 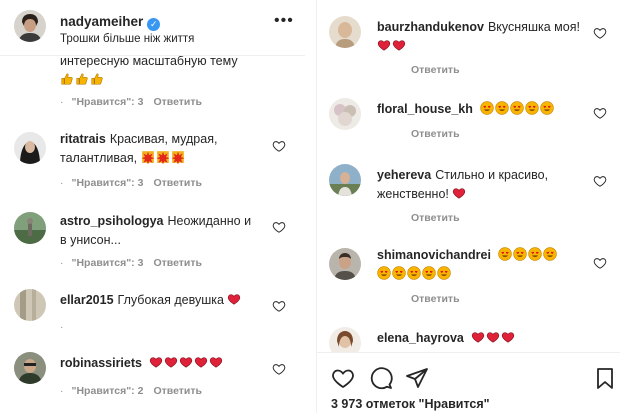 What do you see at coordinates (101, 363) in the screenshot?
I see `comment-username: robinassiriets` at bounding box center [101, 363].